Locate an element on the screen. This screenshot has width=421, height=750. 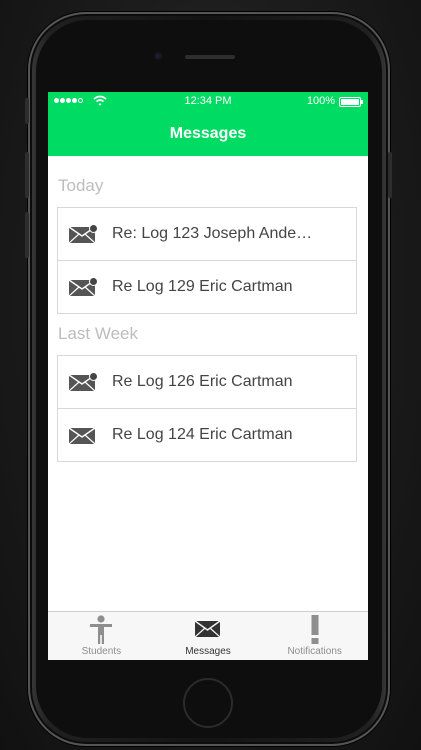
tab-students: Students is located at coordinates (101, 636).